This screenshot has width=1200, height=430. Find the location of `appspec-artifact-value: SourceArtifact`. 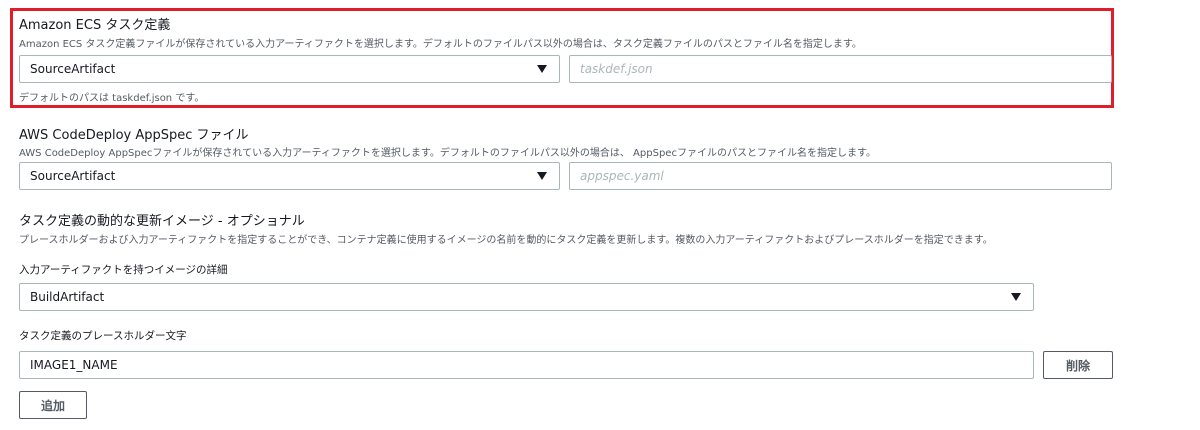

appspec-artifact-value: SourceArtifact is located at coordinates (73, 176).